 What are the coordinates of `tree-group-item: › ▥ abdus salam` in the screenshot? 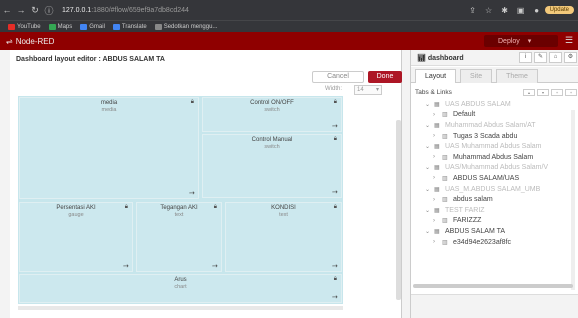 It's located at (494, 199).